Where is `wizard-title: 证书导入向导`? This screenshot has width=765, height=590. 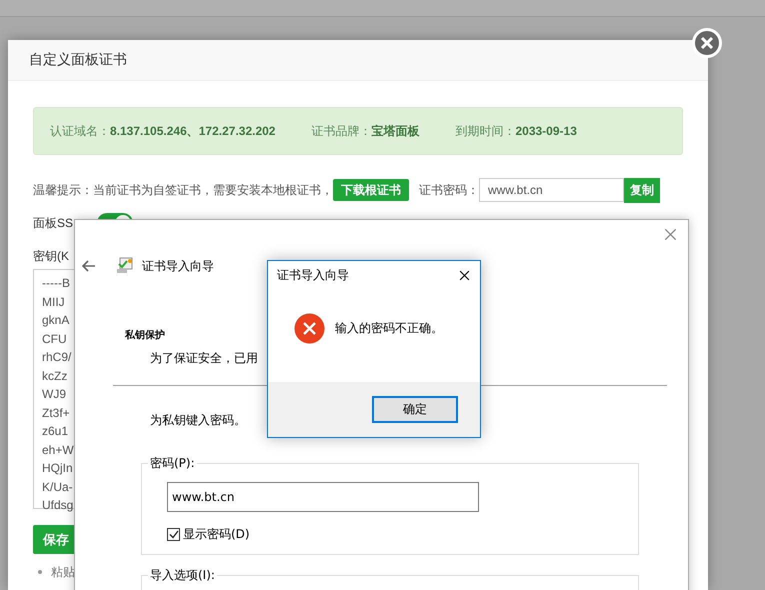 wizard-title: 证书导入向导 is located at coordinates (178, 266).